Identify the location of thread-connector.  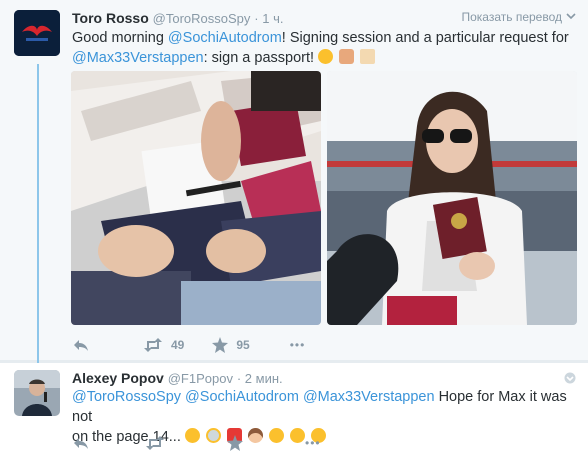
(38, 218).